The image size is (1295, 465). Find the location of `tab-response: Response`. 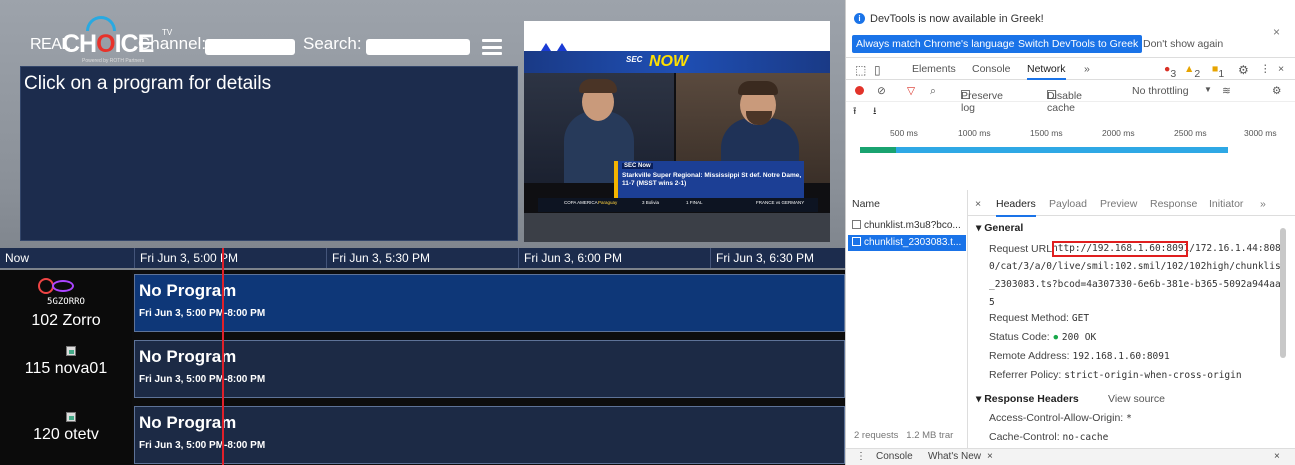

tab-response: Response is located at coordinates (1173, 204).